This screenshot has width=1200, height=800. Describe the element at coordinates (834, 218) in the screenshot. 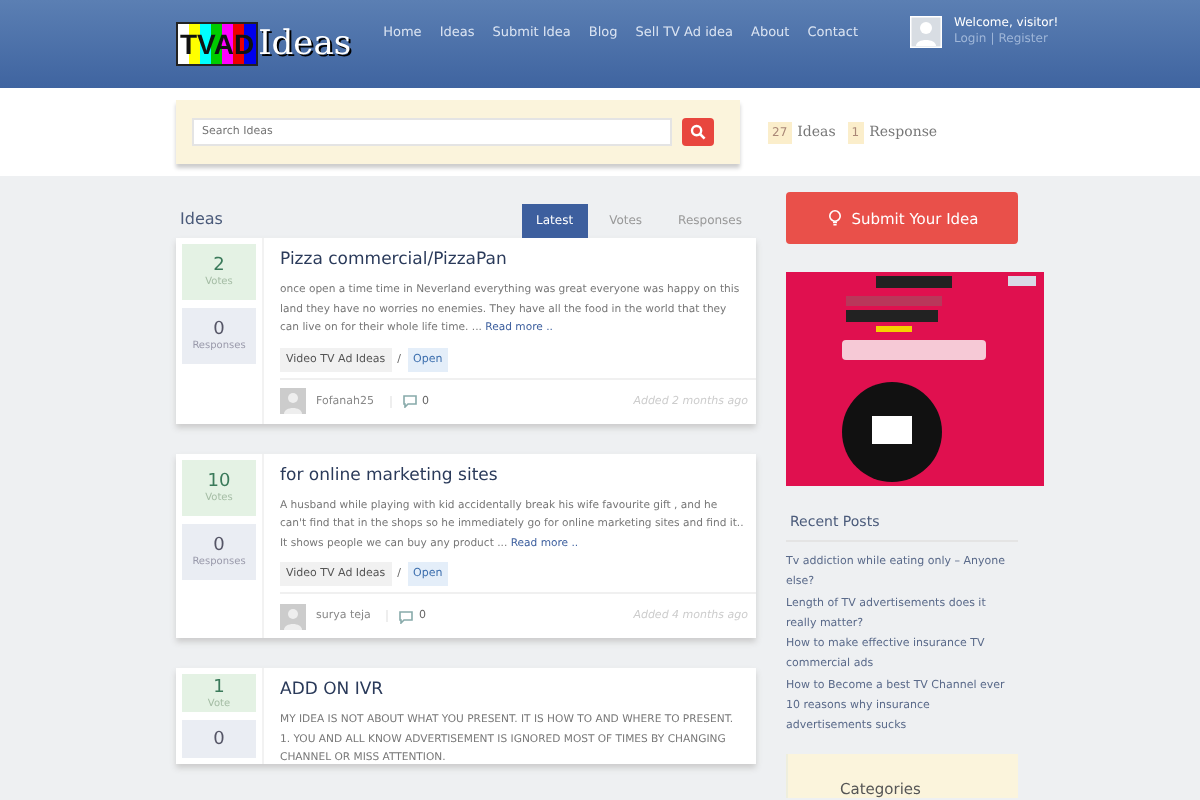

I see `lightbulb-icon` at that location.